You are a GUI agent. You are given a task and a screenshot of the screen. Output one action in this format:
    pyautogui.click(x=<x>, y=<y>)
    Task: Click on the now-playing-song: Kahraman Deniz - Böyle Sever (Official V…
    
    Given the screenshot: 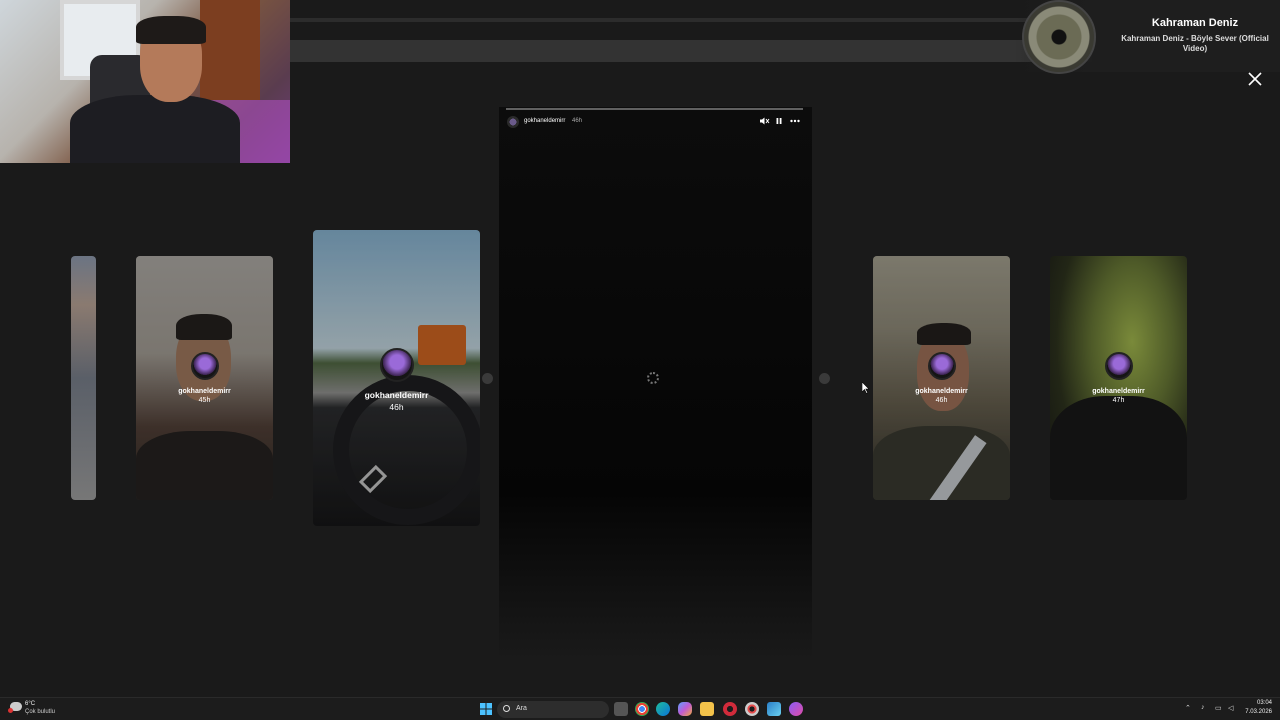 What is the action you would take?
    pyautogui.click(x=1195, y=43)
    